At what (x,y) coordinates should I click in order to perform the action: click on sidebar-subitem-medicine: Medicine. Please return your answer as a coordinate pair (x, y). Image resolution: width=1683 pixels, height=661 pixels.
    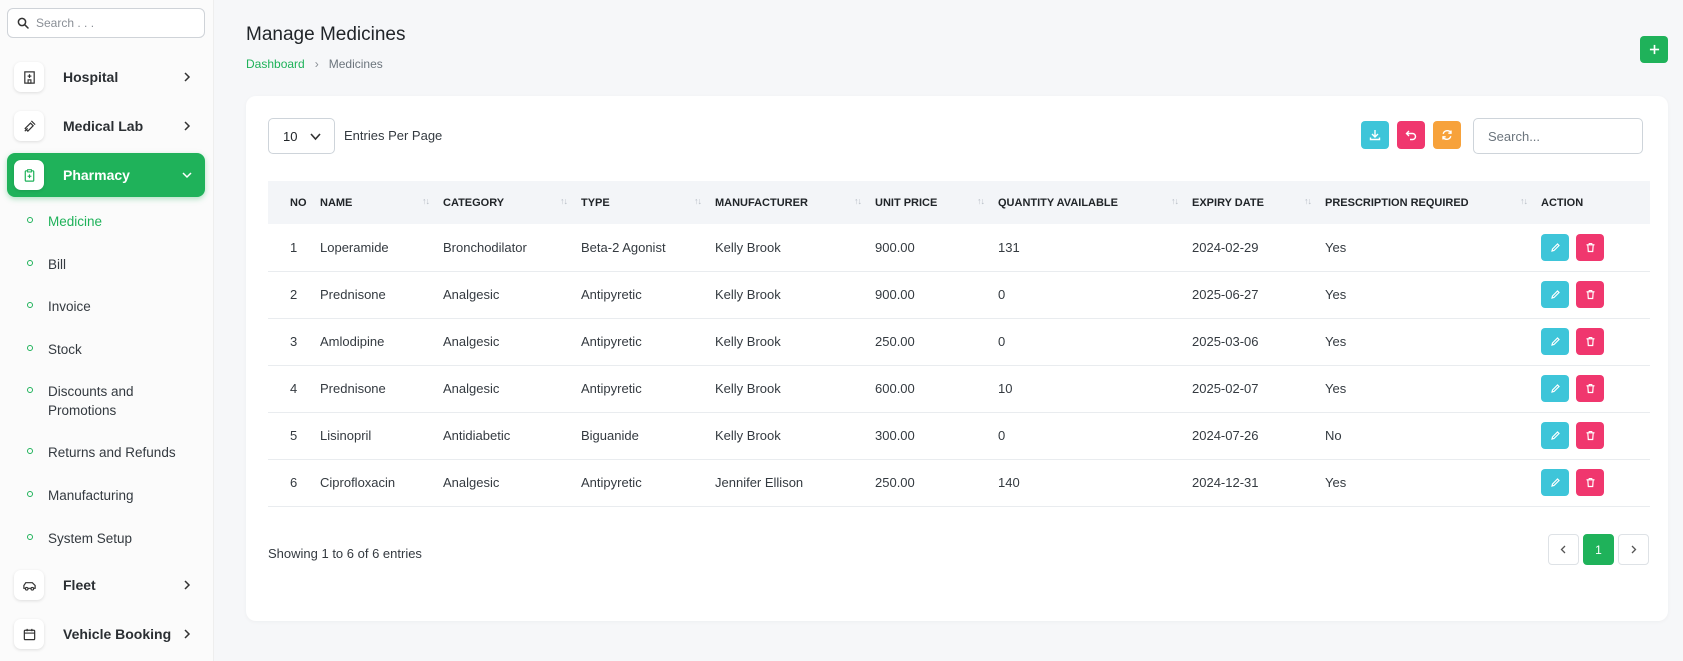
    Looking at the image, I should click on (117, 221).